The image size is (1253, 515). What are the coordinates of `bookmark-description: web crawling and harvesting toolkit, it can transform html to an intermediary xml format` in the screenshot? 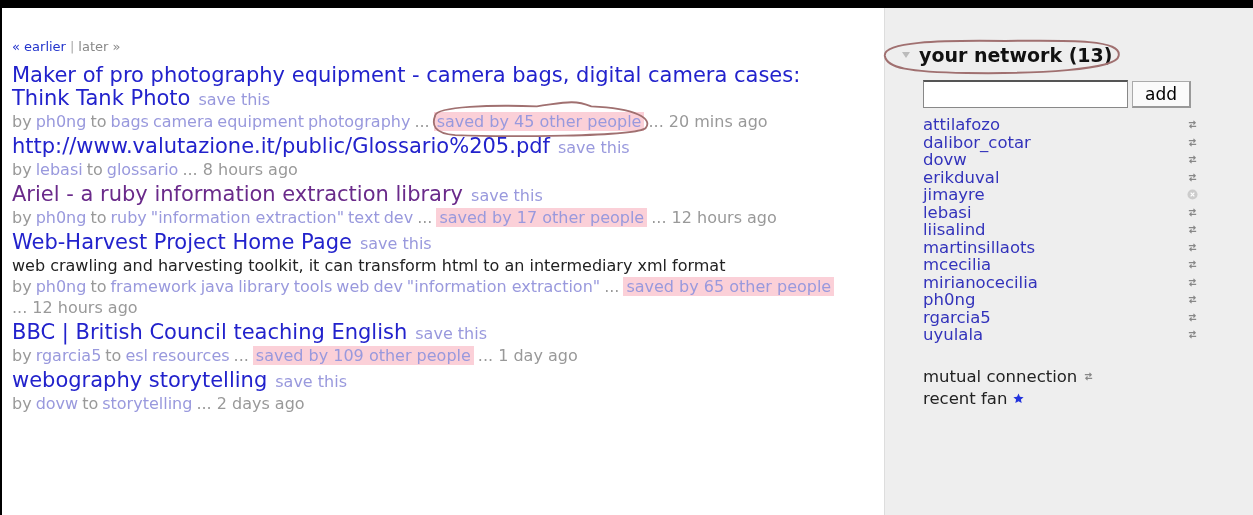 It's located at (369, 265).